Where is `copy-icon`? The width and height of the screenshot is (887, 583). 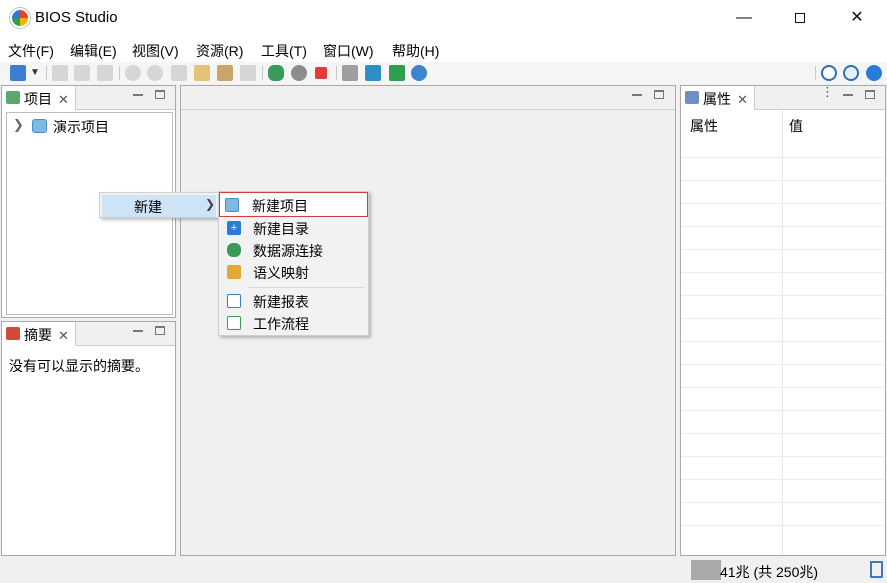
copy-icon is located at coordinates (202, 73).